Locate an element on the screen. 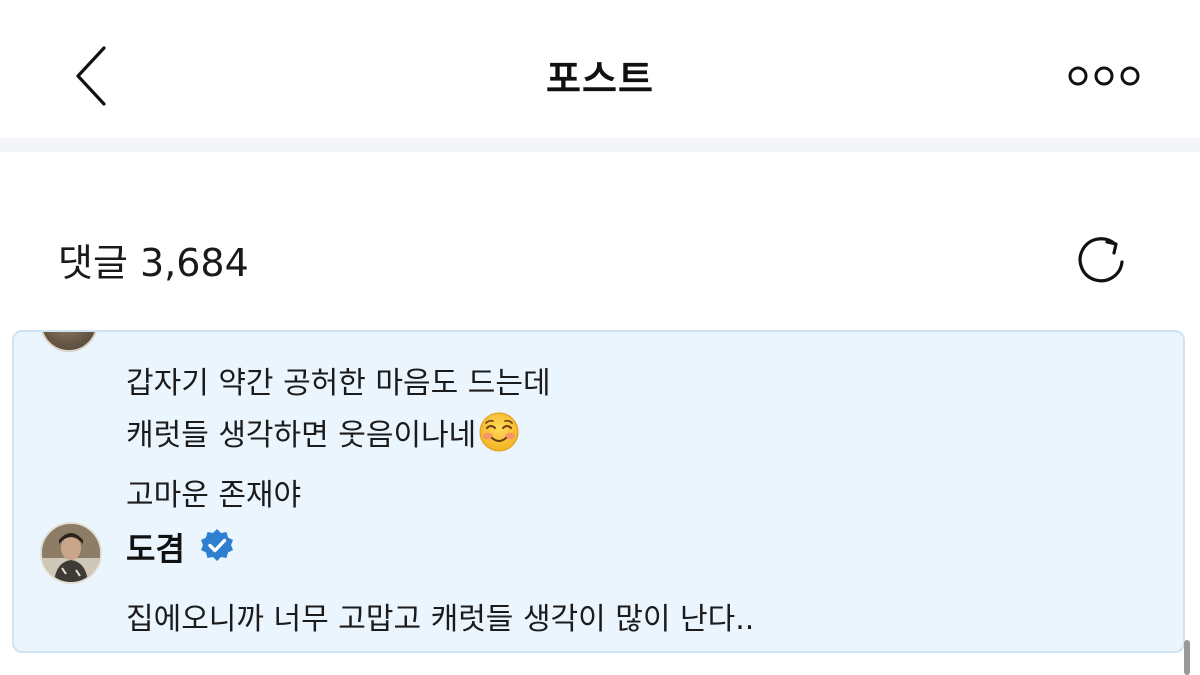 This screenshot has width=1200, height=675. author-name: 도겸 is located at coordinates (155, 547).